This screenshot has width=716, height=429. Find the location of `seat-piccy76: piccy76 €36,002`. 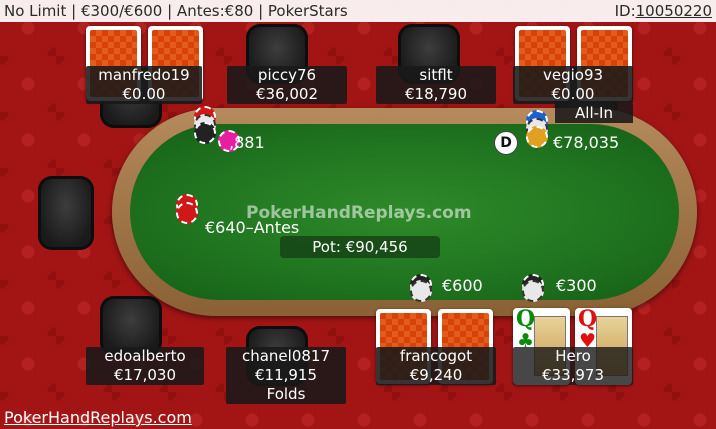

seat-piccy76: piccy76 €36,002 is located at coordinates (287, 85).